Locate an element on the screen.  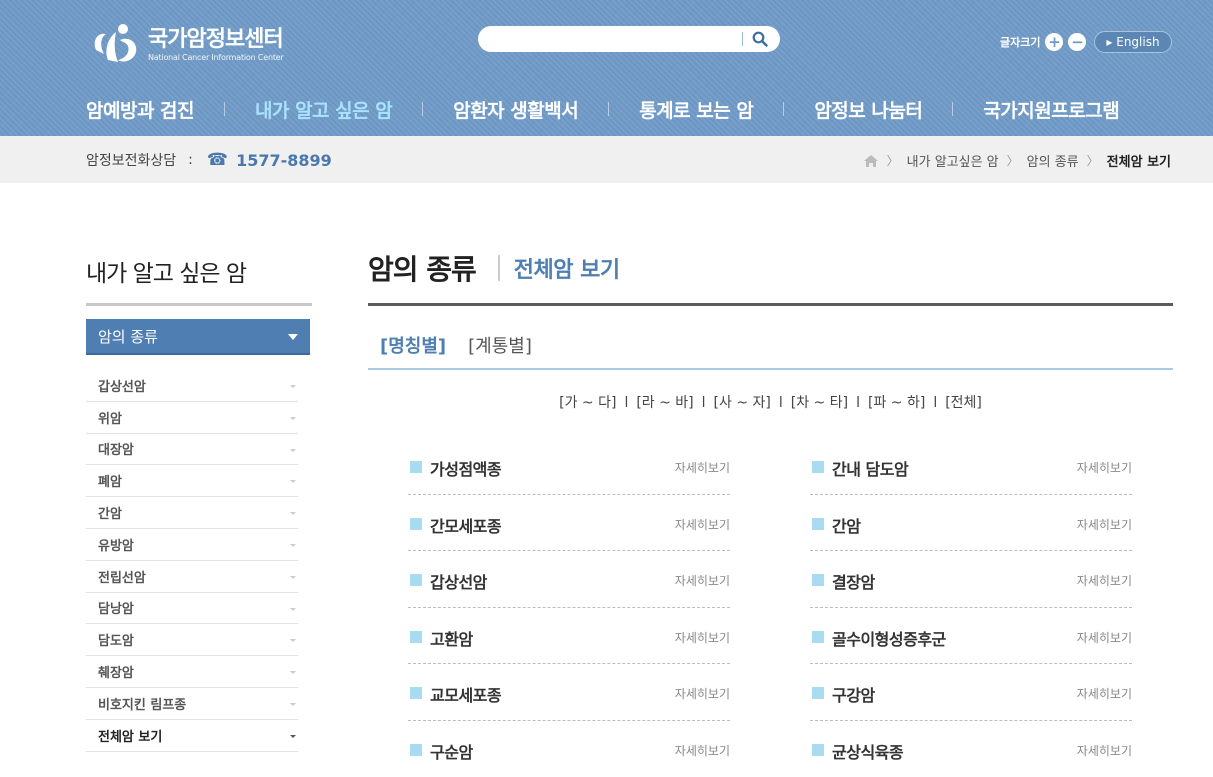
cancer-name-link: 골수이형성증후군 is located at coordinates (889, 638).